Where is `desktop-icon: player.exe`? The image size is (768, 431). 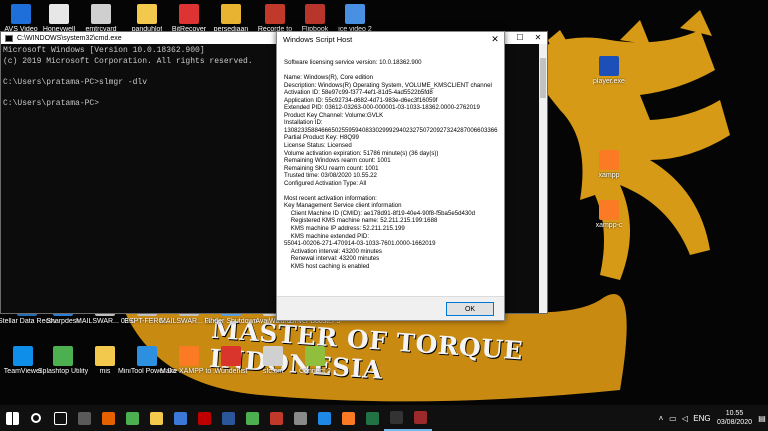 desktop-icon: player.exe is located at coordinates (609, 71).